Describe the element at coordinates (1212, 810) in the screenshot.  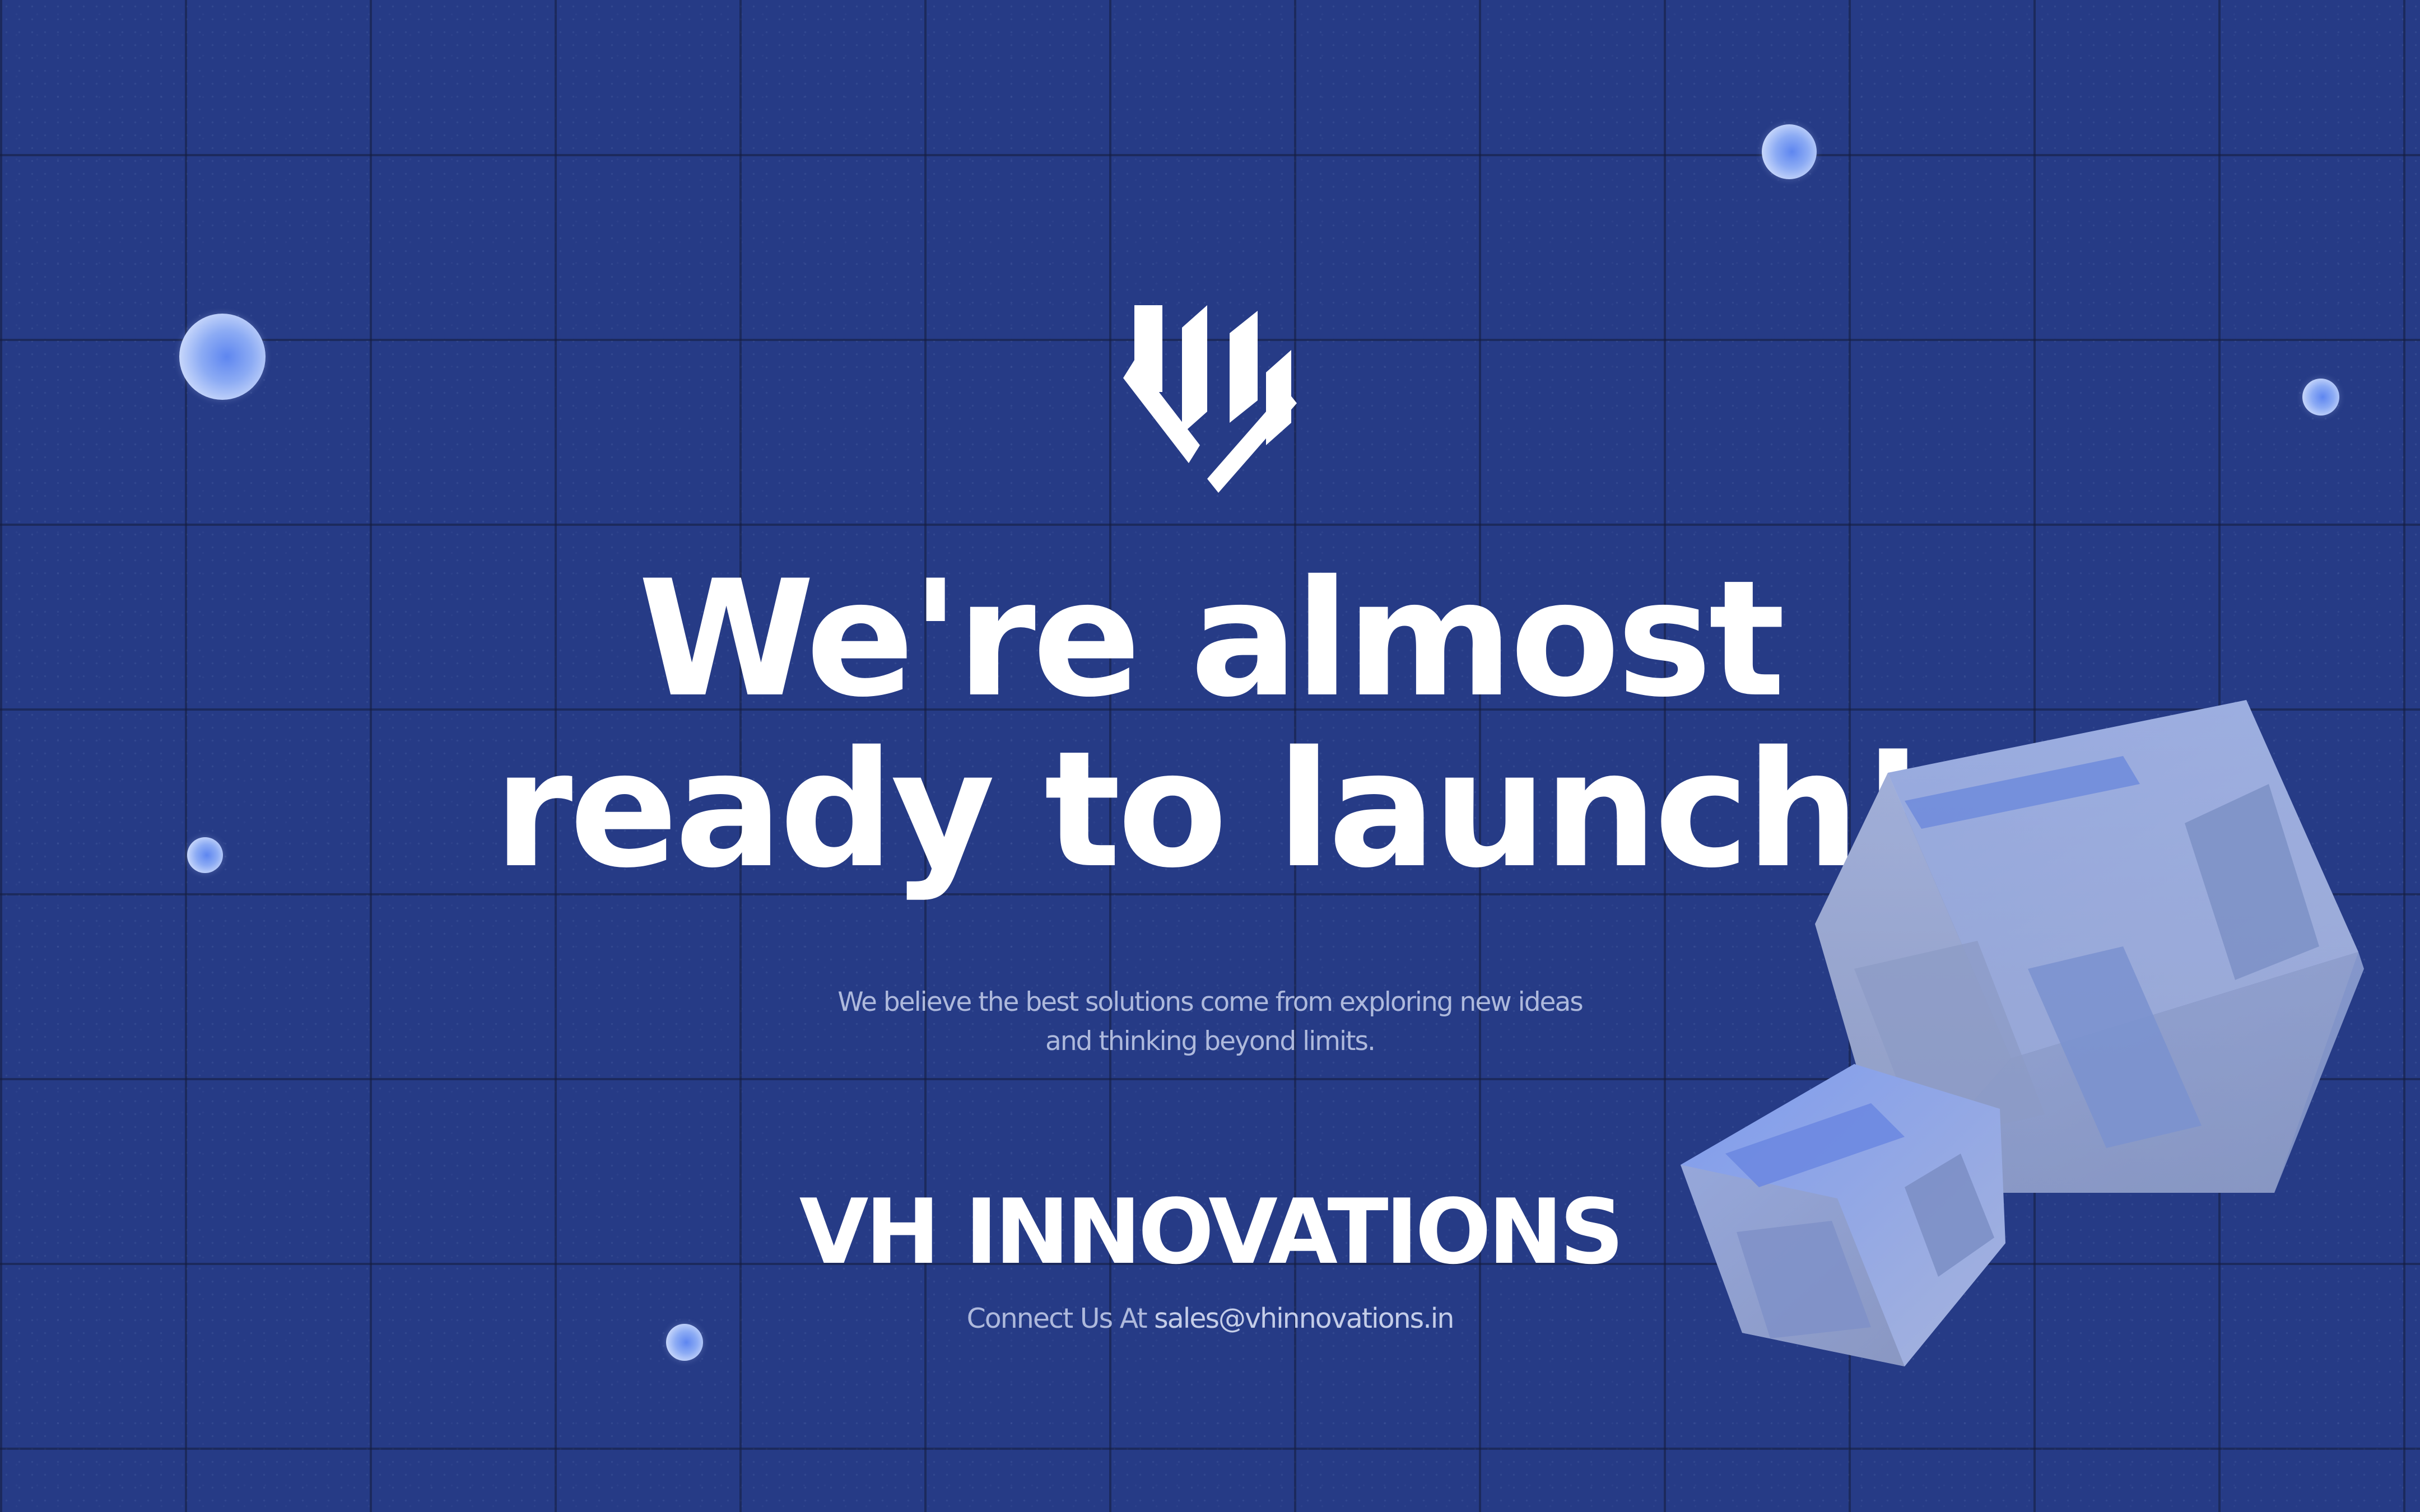
I see `headline-line-2: ready to launch!` at that location.